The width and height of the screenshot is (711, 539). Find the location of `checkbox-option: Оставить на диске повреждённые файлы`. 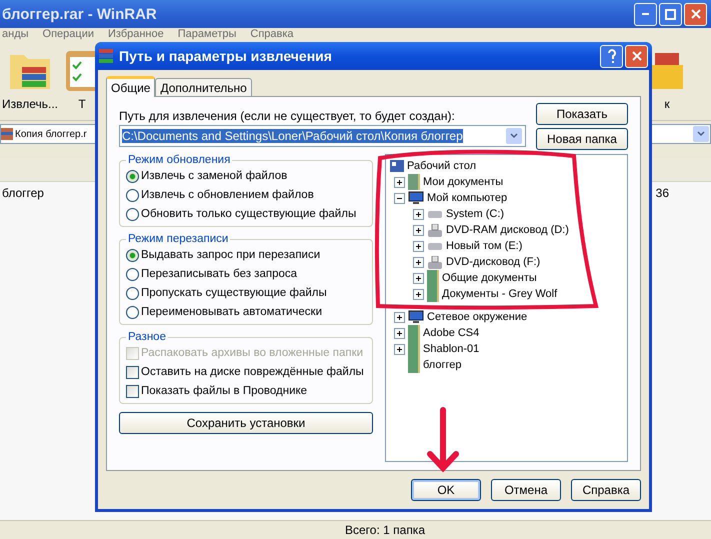

checkbox-option: Оставить на диске повреждённые файлы is located at coordinates (246, 372).